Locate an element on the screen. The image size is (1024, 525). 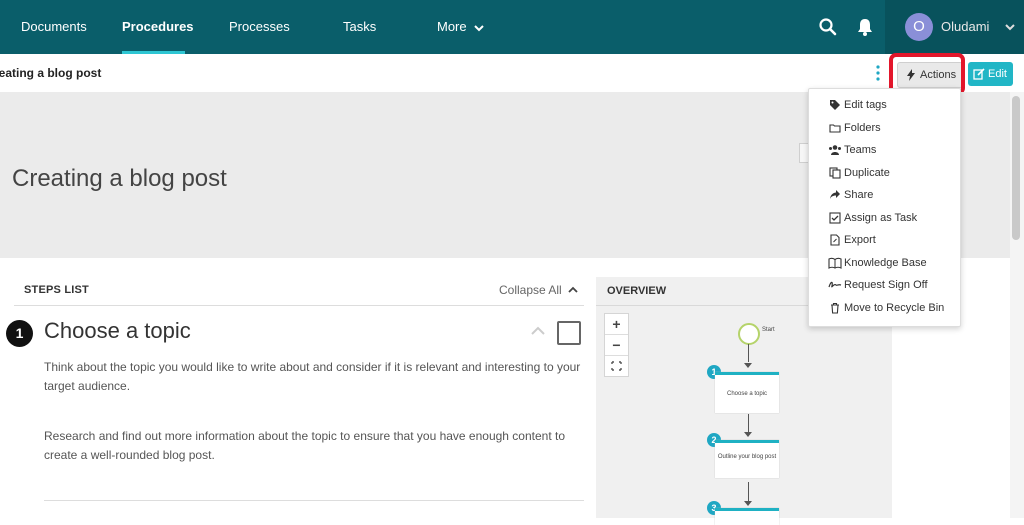
zoom-in-button: + is located at coordinates (616, 324).